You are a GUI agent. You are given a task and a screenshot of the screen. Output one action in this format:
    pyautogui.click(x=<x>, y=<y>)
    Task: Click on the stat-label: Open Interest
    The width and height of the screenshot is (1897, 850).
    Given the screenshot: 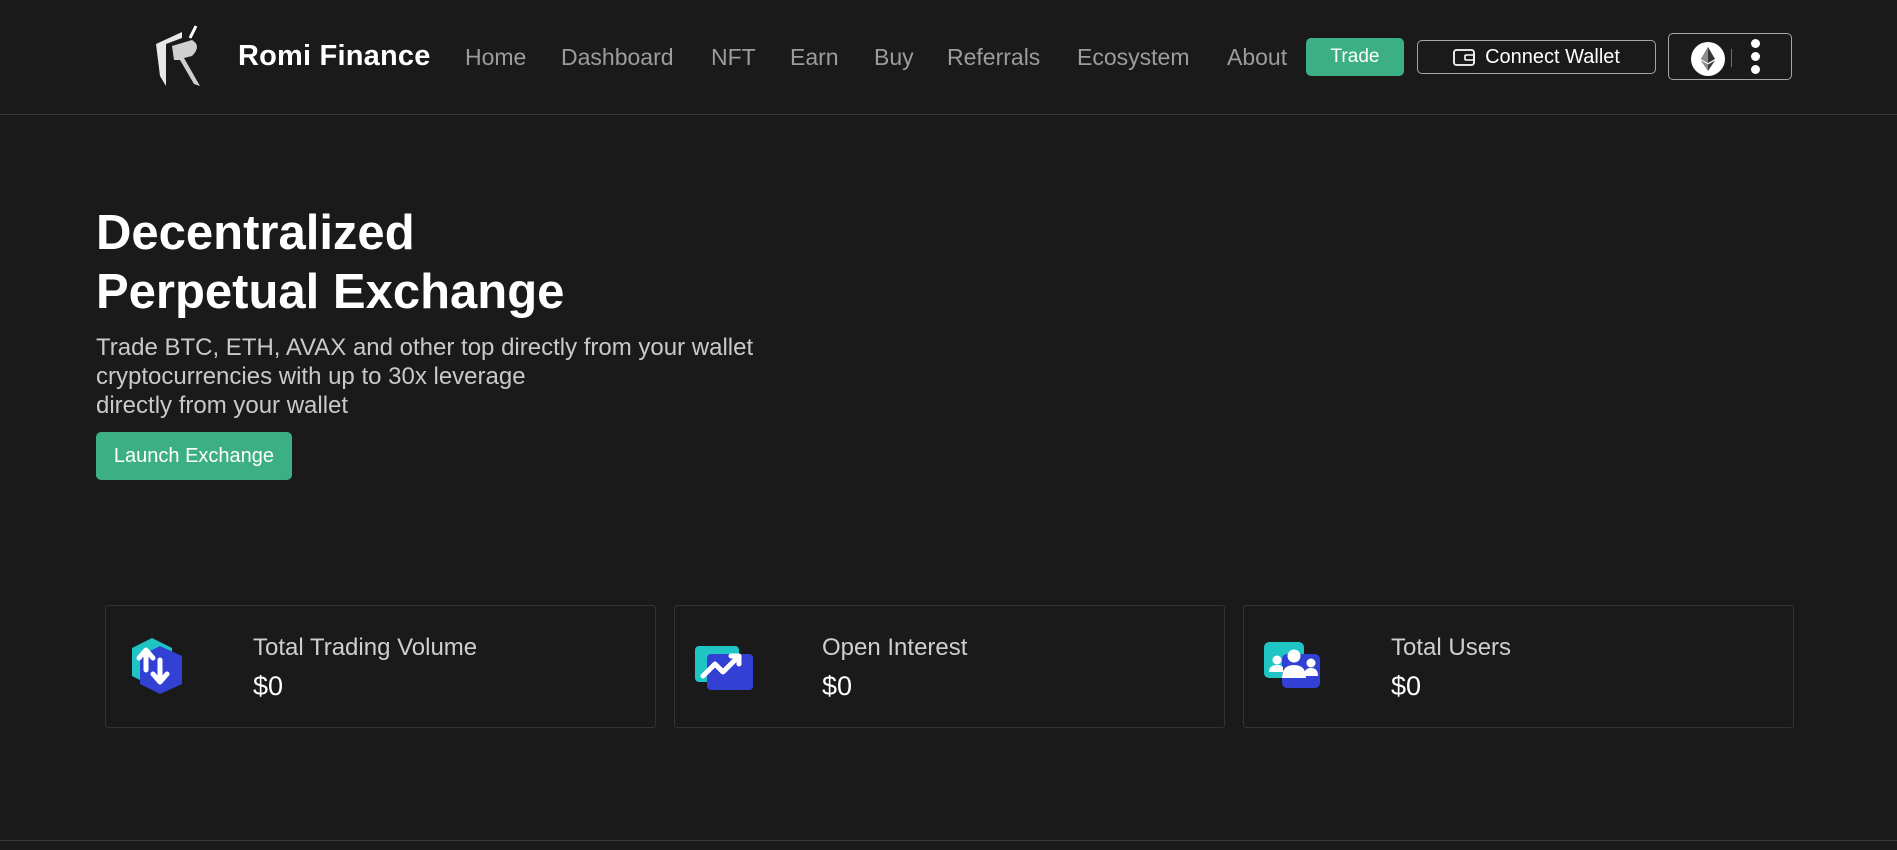 What is the action you would take?
    pyautogui.click(x=895, y=647)
    